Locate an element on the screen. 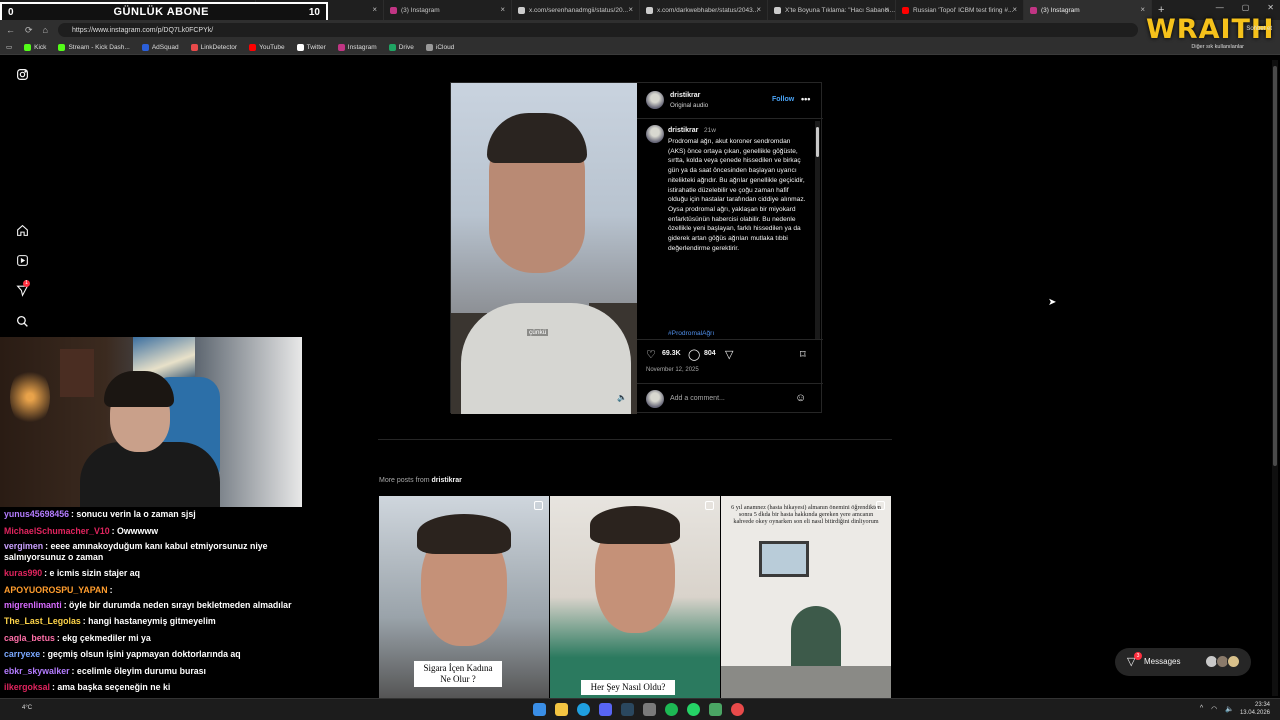 The image size is (1280, 720). bookmark-item: YouTube is located at coordinates (267, 47).